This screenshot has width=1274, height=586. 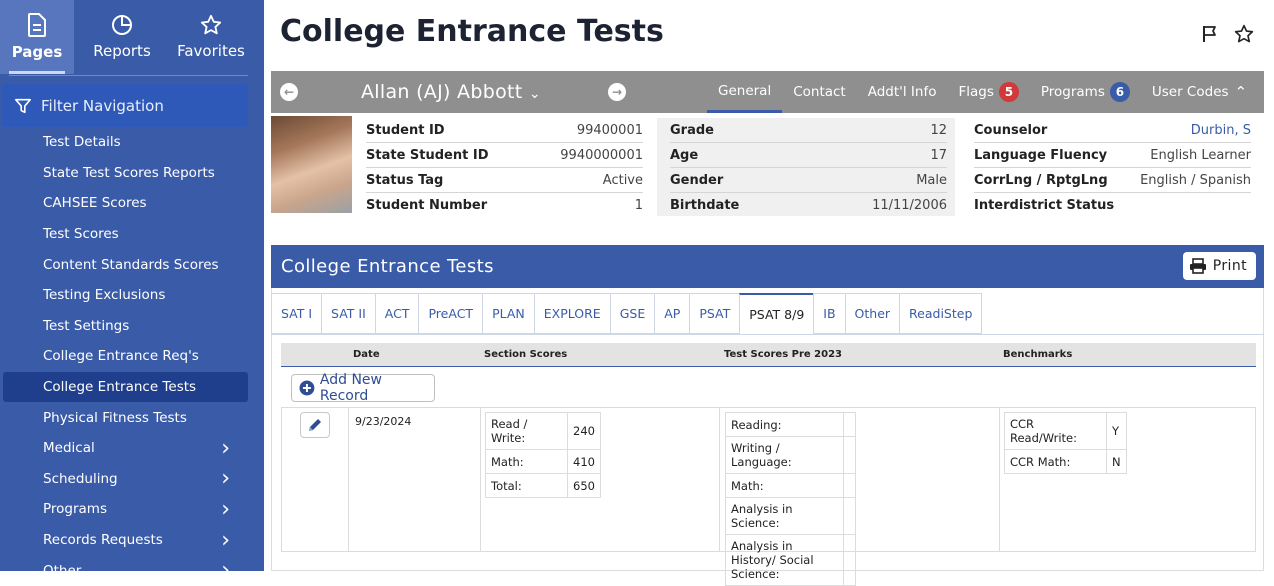 What do you see at coordinates (450, 313) in the screenshot?
I see `tab-test-type: PreACT` at bounding box center [450, 313].